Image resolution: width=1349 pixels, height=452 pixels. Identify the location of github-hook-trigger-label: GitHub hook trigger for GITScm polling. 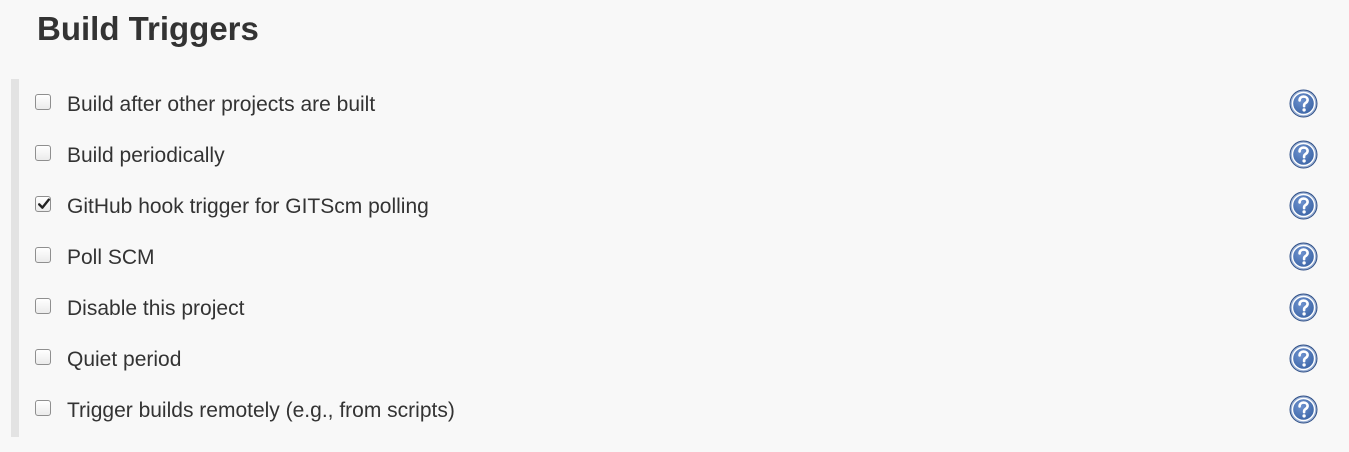
(248, 207).